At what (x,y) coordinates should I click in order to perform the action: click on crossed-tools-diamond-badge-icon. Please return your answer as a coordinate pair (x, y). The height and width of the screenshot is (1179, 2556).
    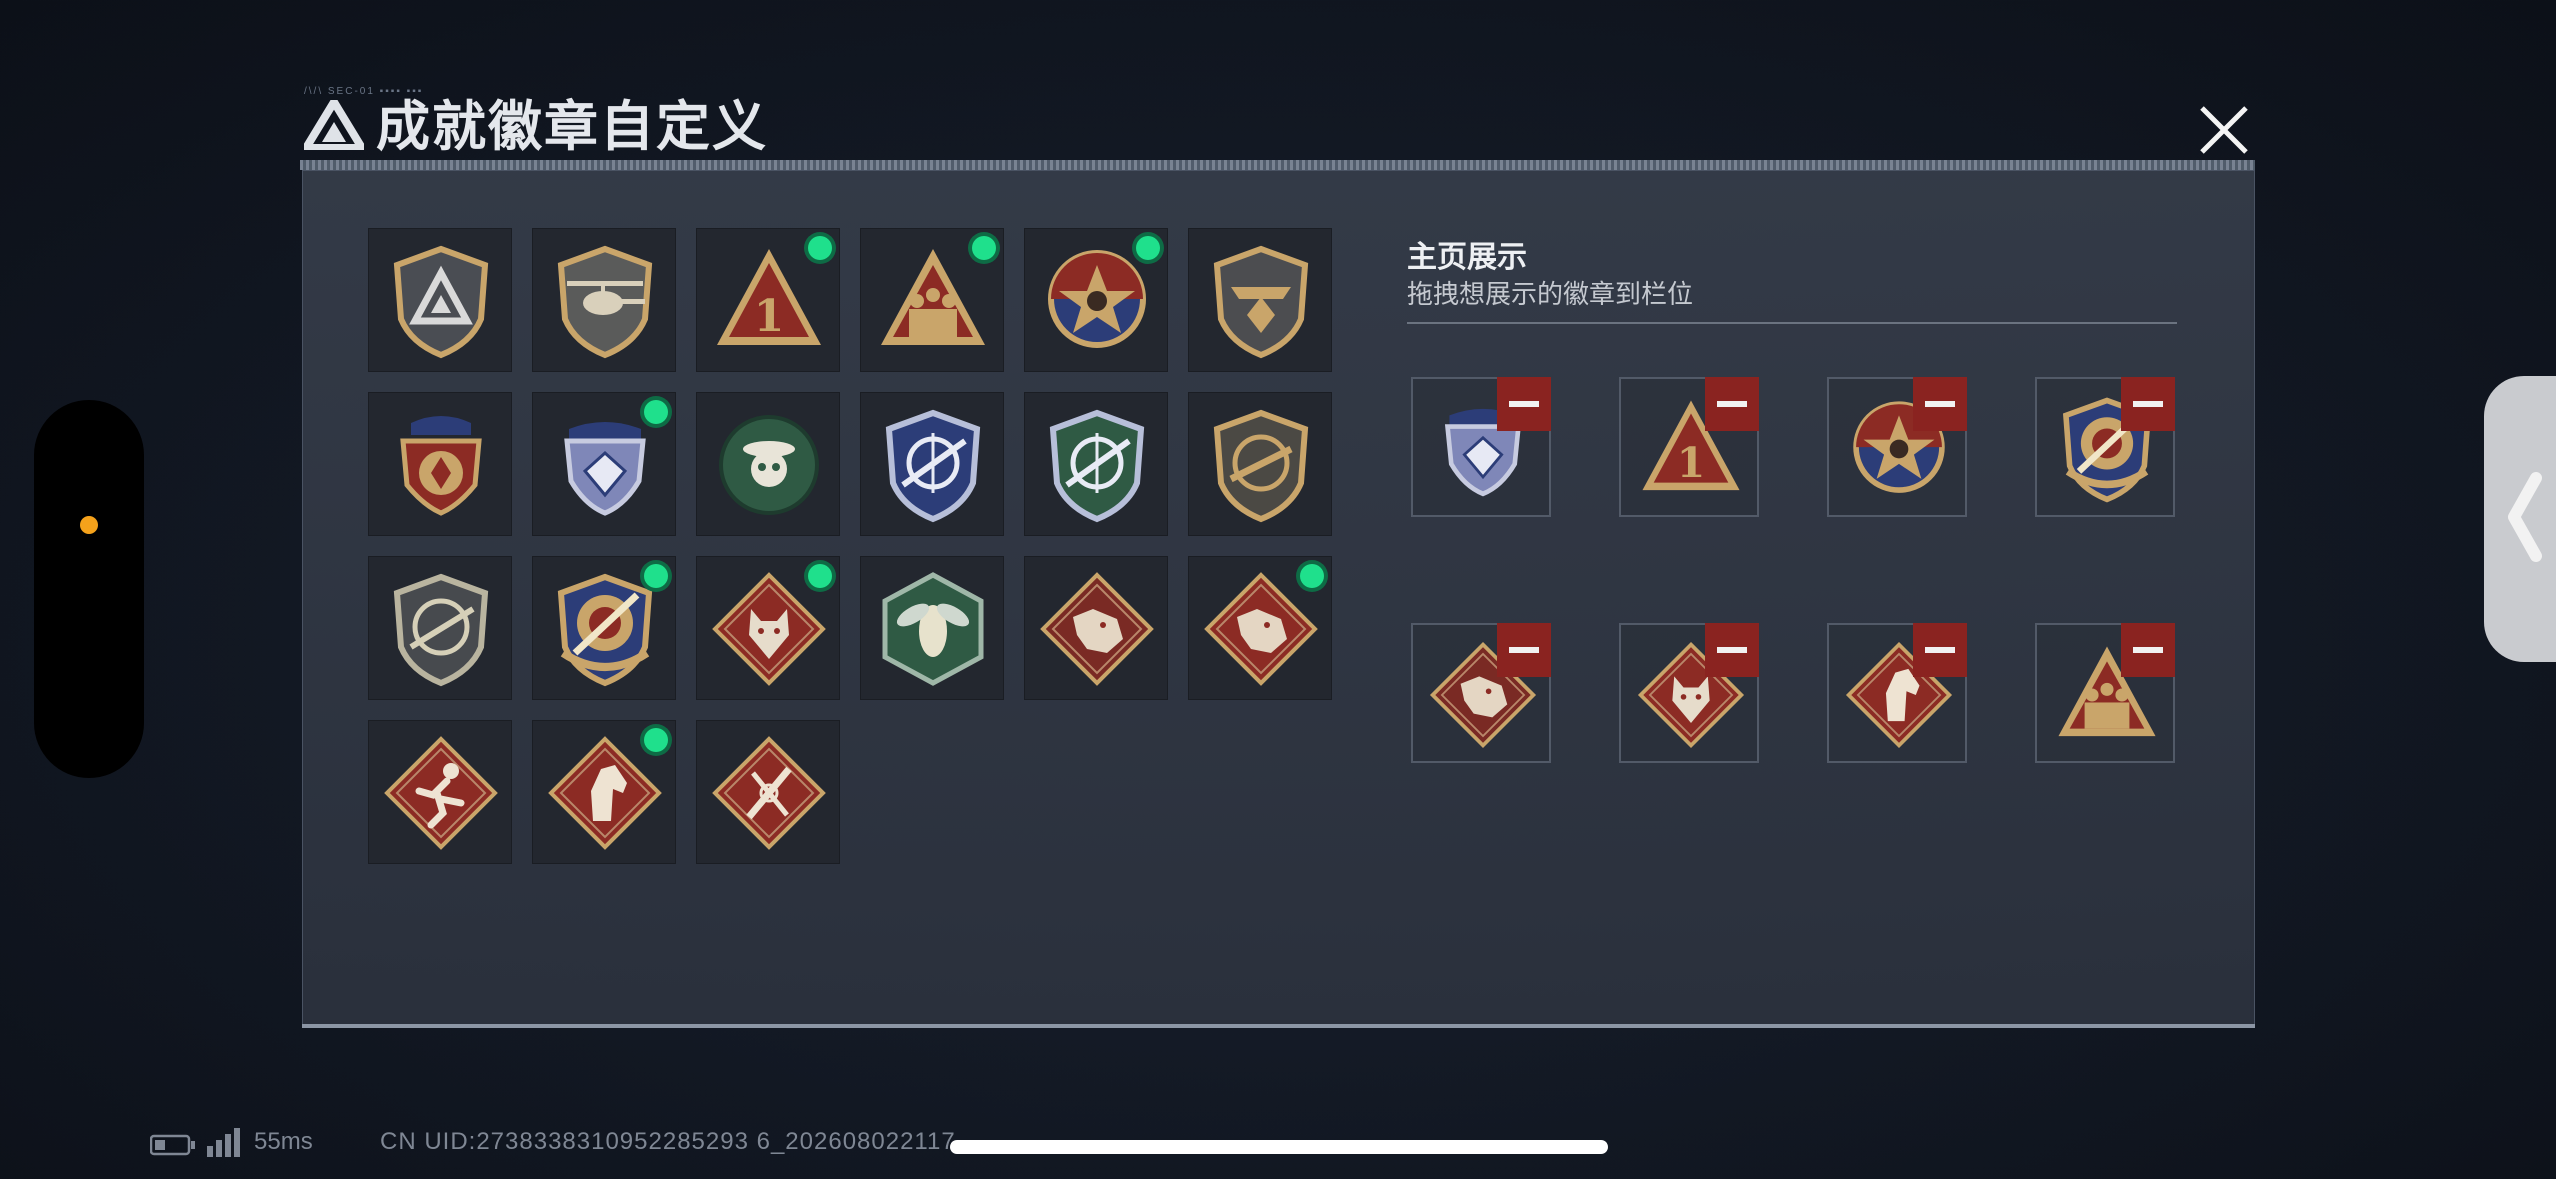
    Looking at the image, I should click on (769, 793).